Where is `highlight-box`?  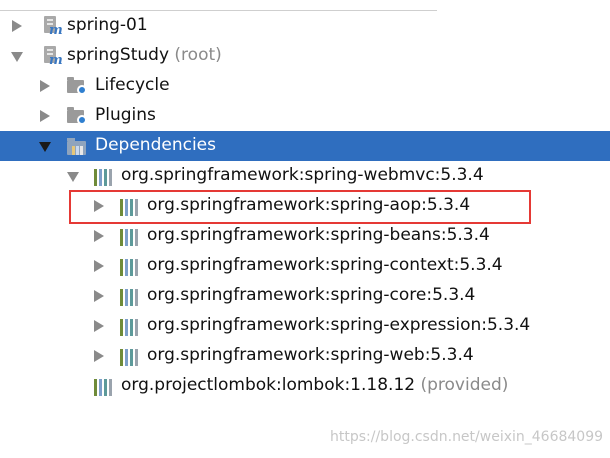
highlight-box is located at coordinates (300, 207).